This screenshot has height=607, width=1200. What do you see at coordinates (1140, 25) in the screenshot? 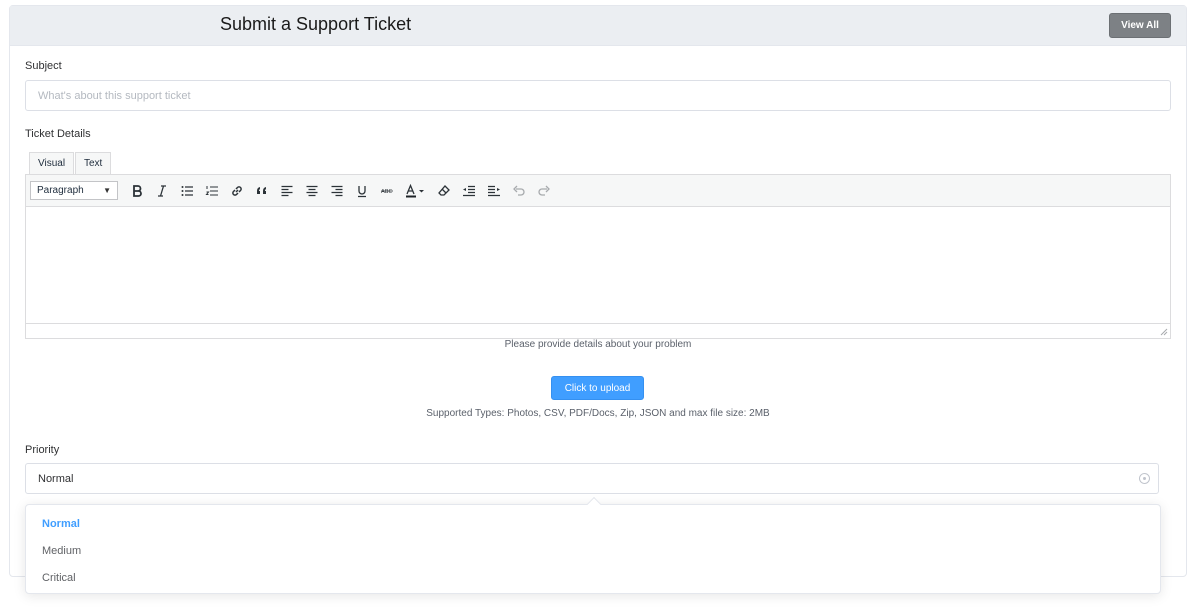
I see `view-all-button: View All` at bounding box center [1140, 25].